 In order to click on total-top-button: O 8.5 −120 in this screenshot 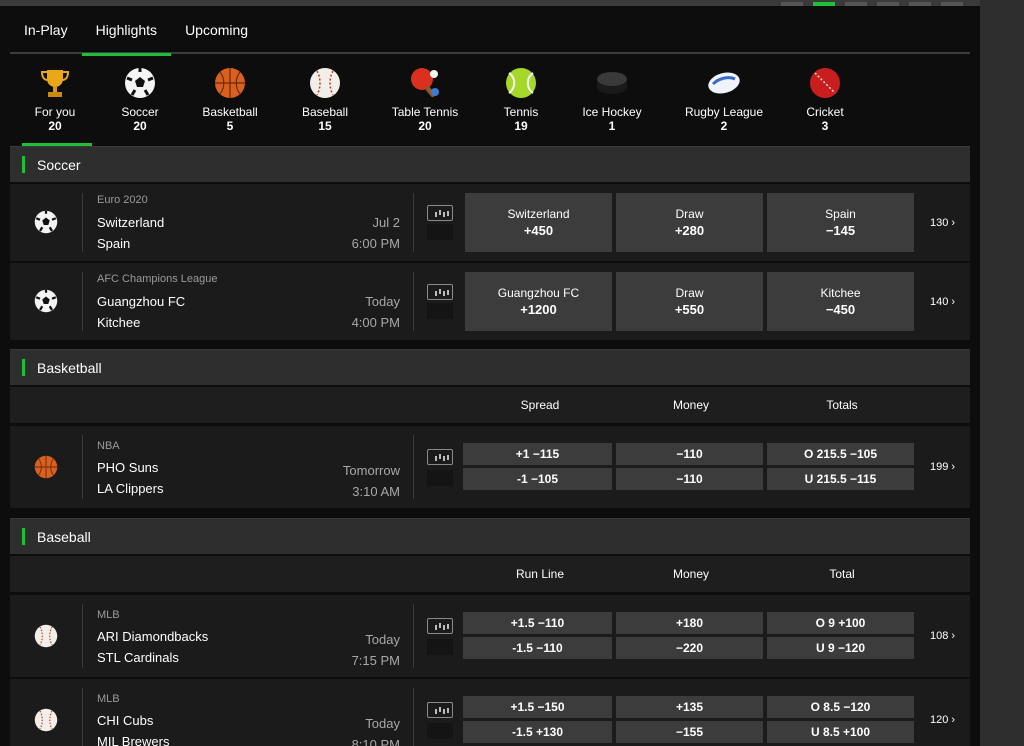, I will do `click(840, 707)`.